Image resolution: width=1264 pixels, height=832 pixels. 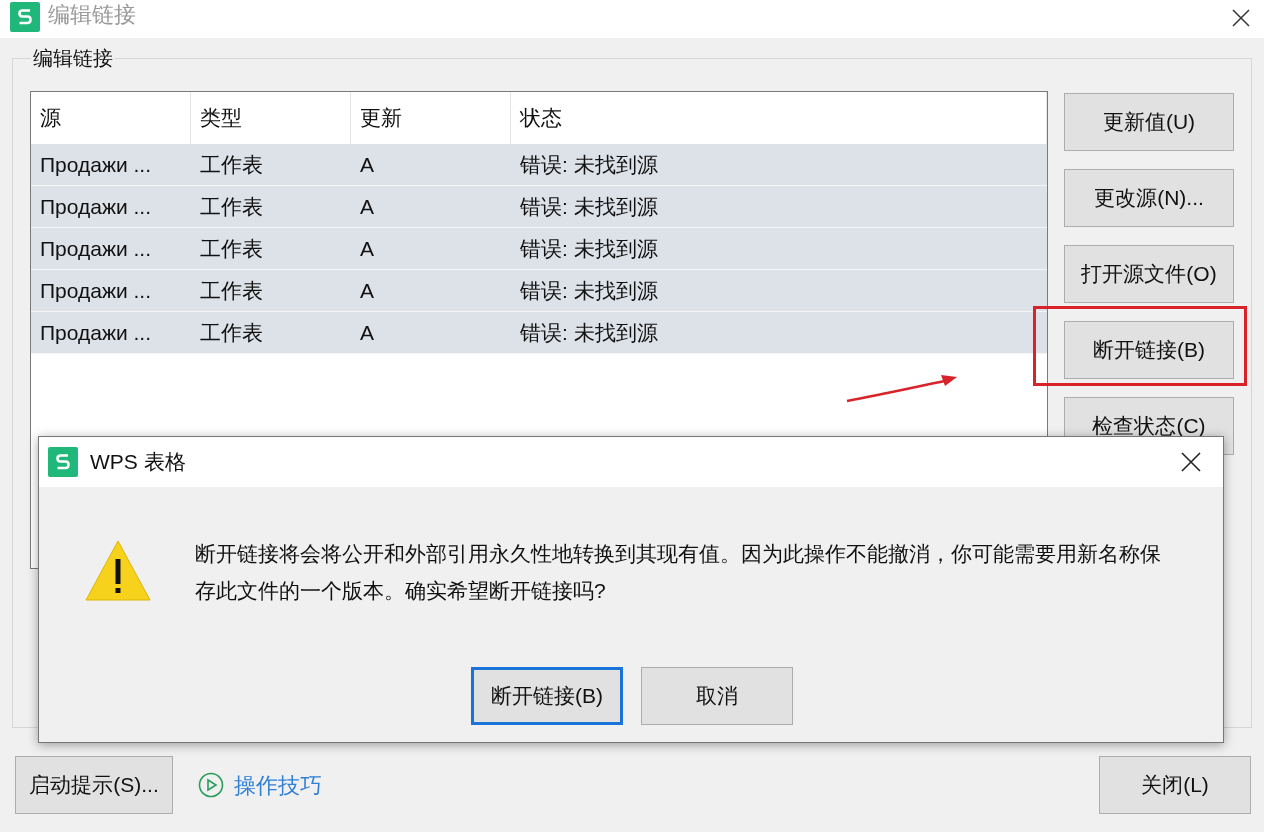 What do you see at coordinates (1175, 785) in the screenshot?
I see `close-button: 关闭(L)` at bounding box center [1175, 785].